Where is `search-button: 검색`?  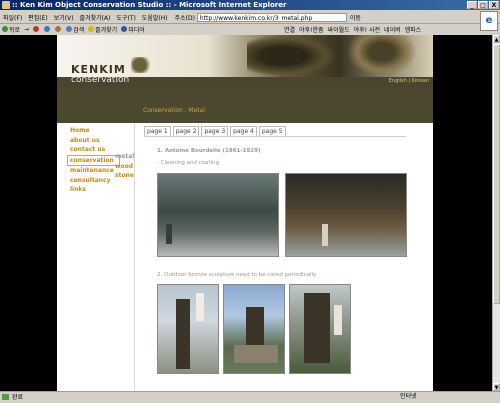 search-button: 검색 is located at coordinates (75, 29).